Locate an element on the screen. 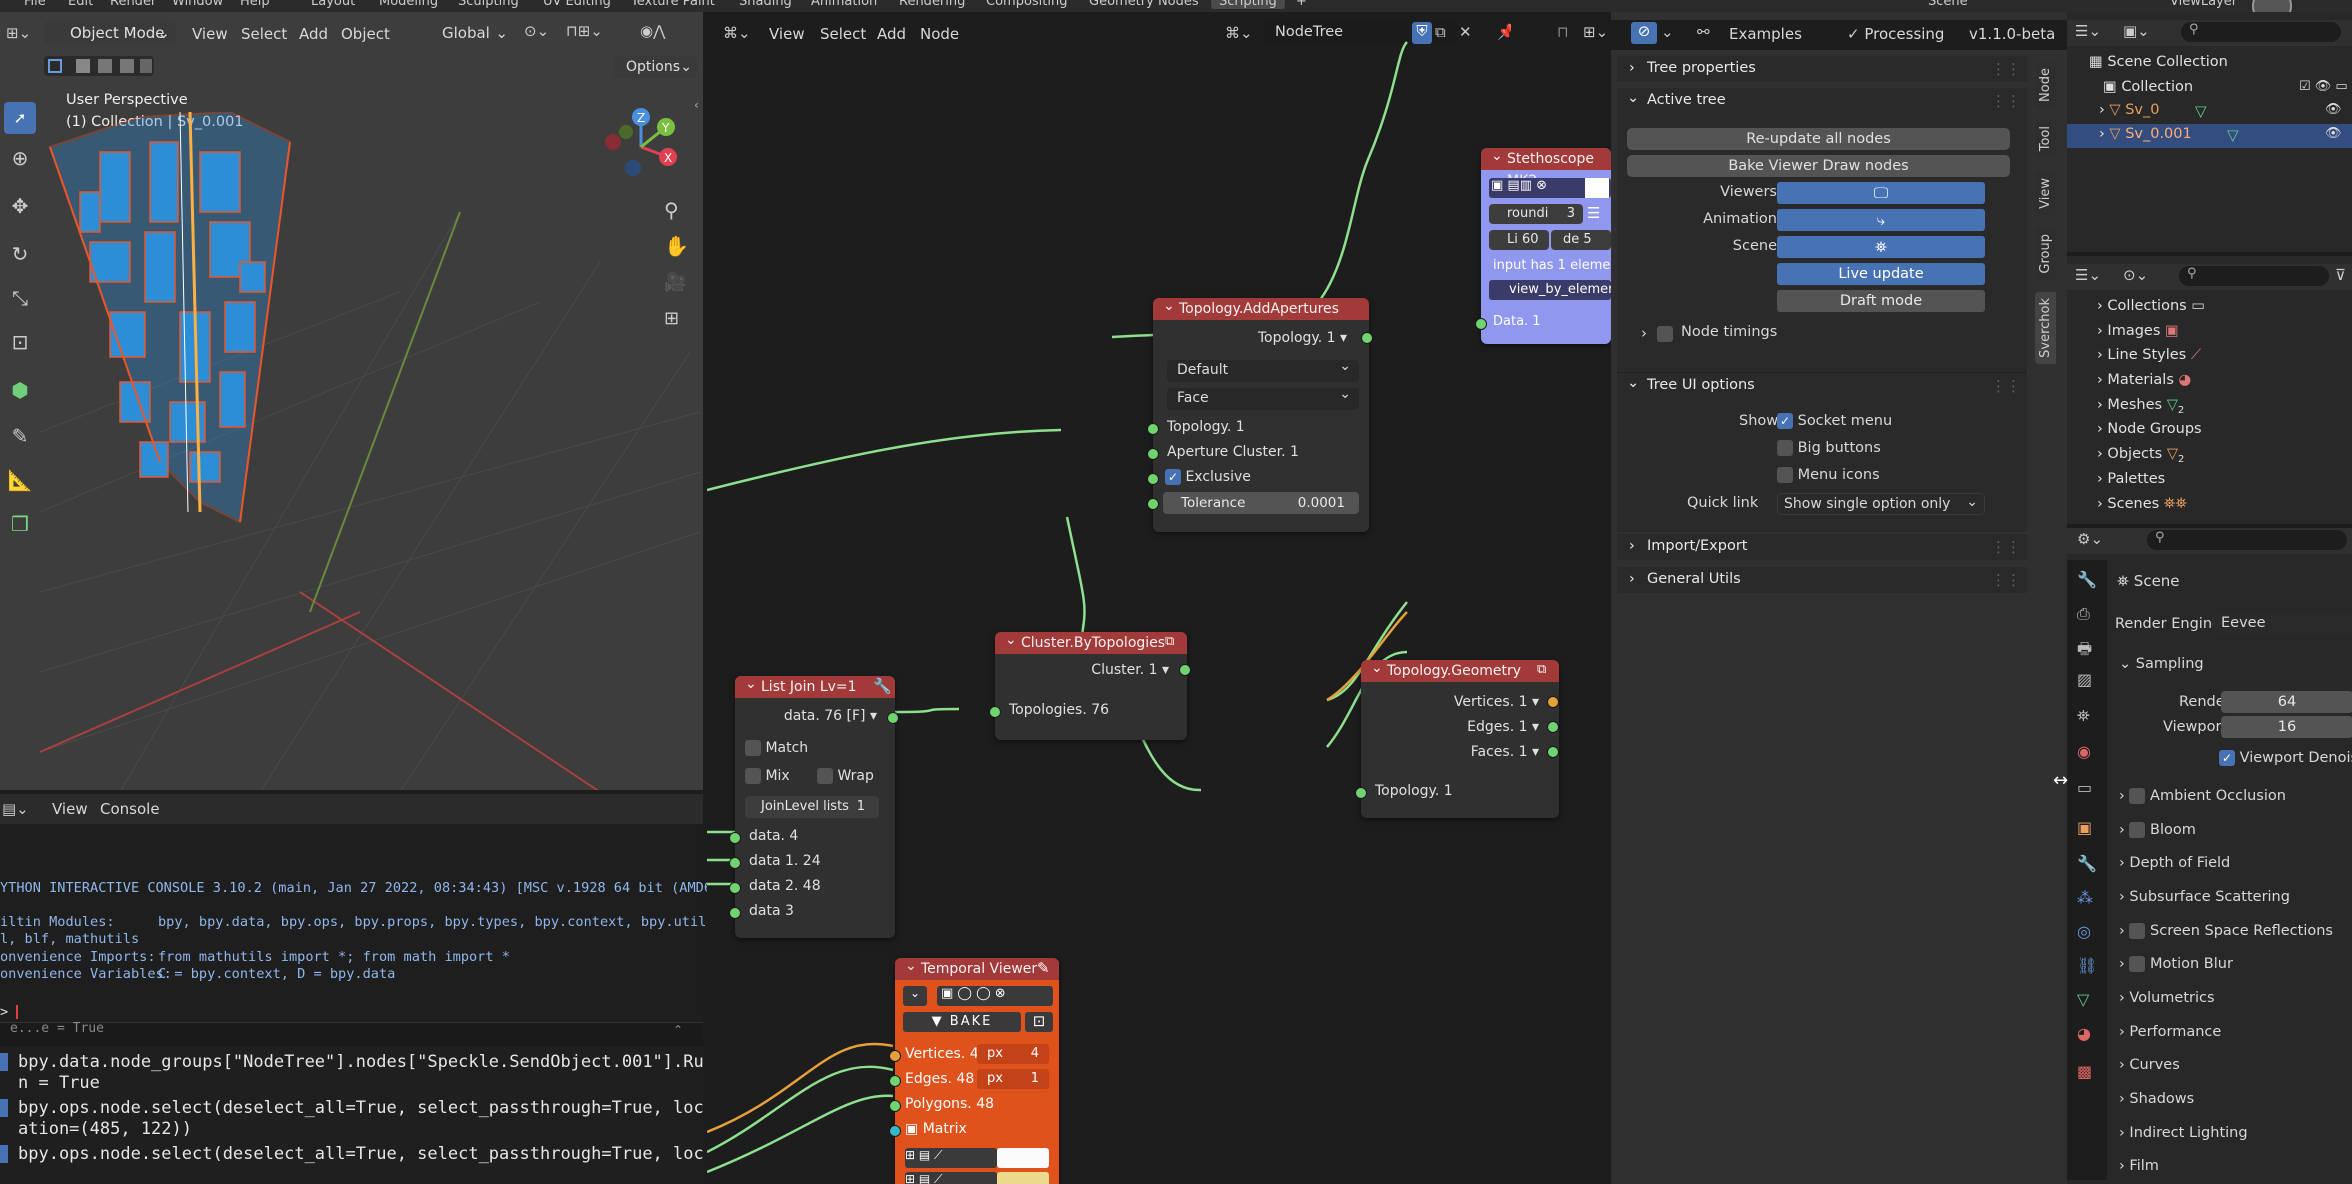 Image resolution: width=2352 pixels, height=1184 pixels. browser-images: › Images ▣ is located at coordinates (2138, 331).